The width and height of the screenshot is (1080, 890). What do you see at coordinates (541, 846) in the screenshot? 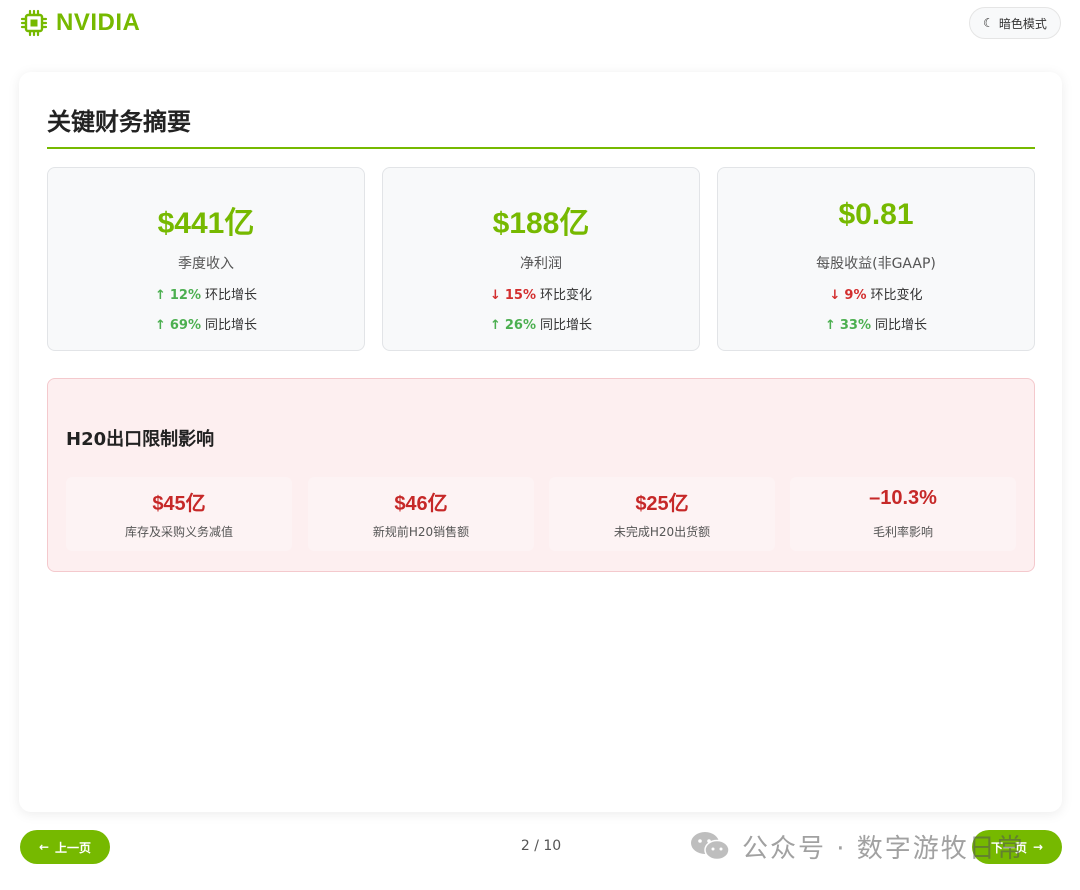
I see `page-indicator: 2 / 10` at bounding box center [541, 846].